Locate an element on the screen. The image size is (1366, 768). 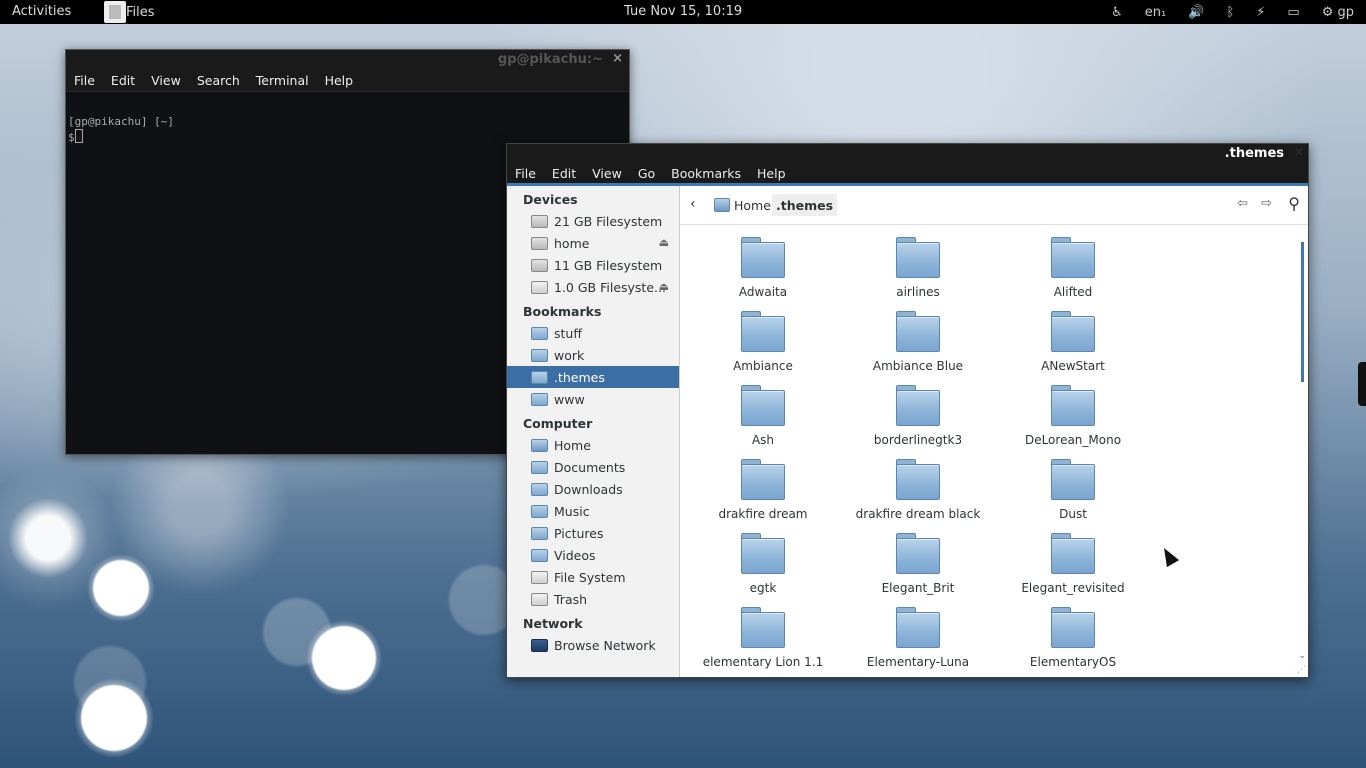
folder-item: Elementary-Luna is located at coordinates (918, 638).